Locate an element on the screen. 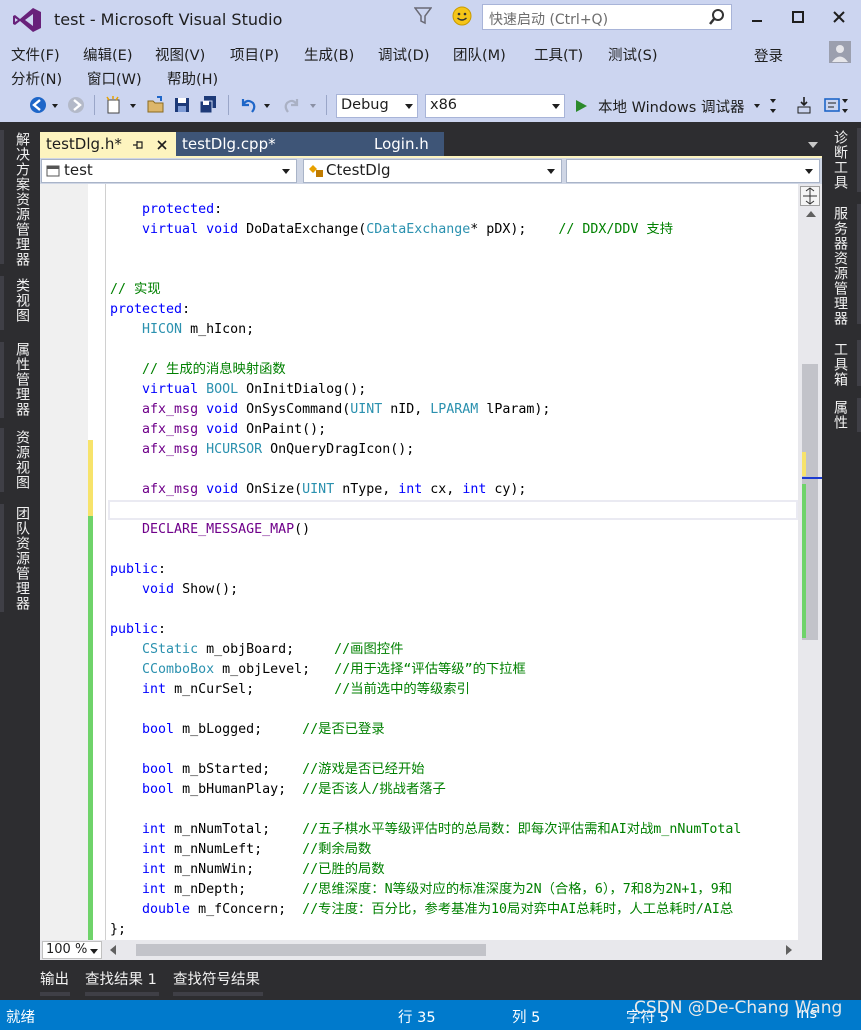 The image size is (861, 1030). open-folder-icon is located at coordinates (156, 105).